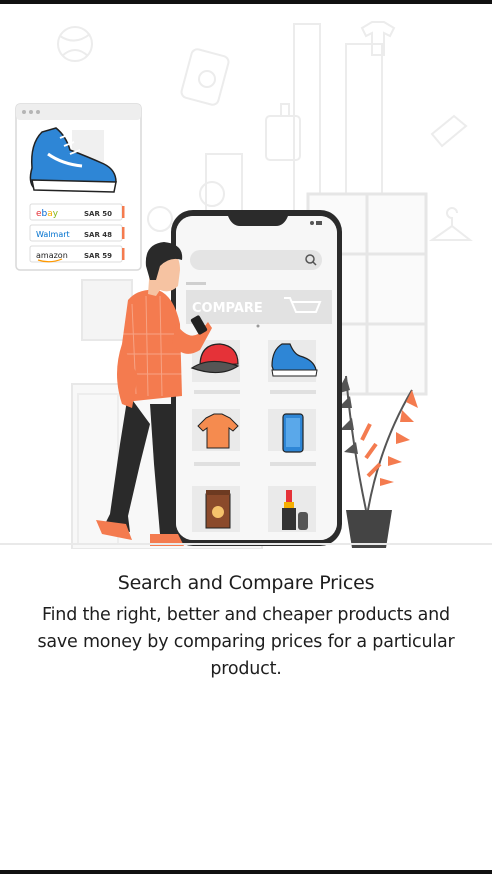  Describe the element at coordinates (246, 583) in the screenshot. I see `onboarding-title: Search and Compare Prices` at that location.